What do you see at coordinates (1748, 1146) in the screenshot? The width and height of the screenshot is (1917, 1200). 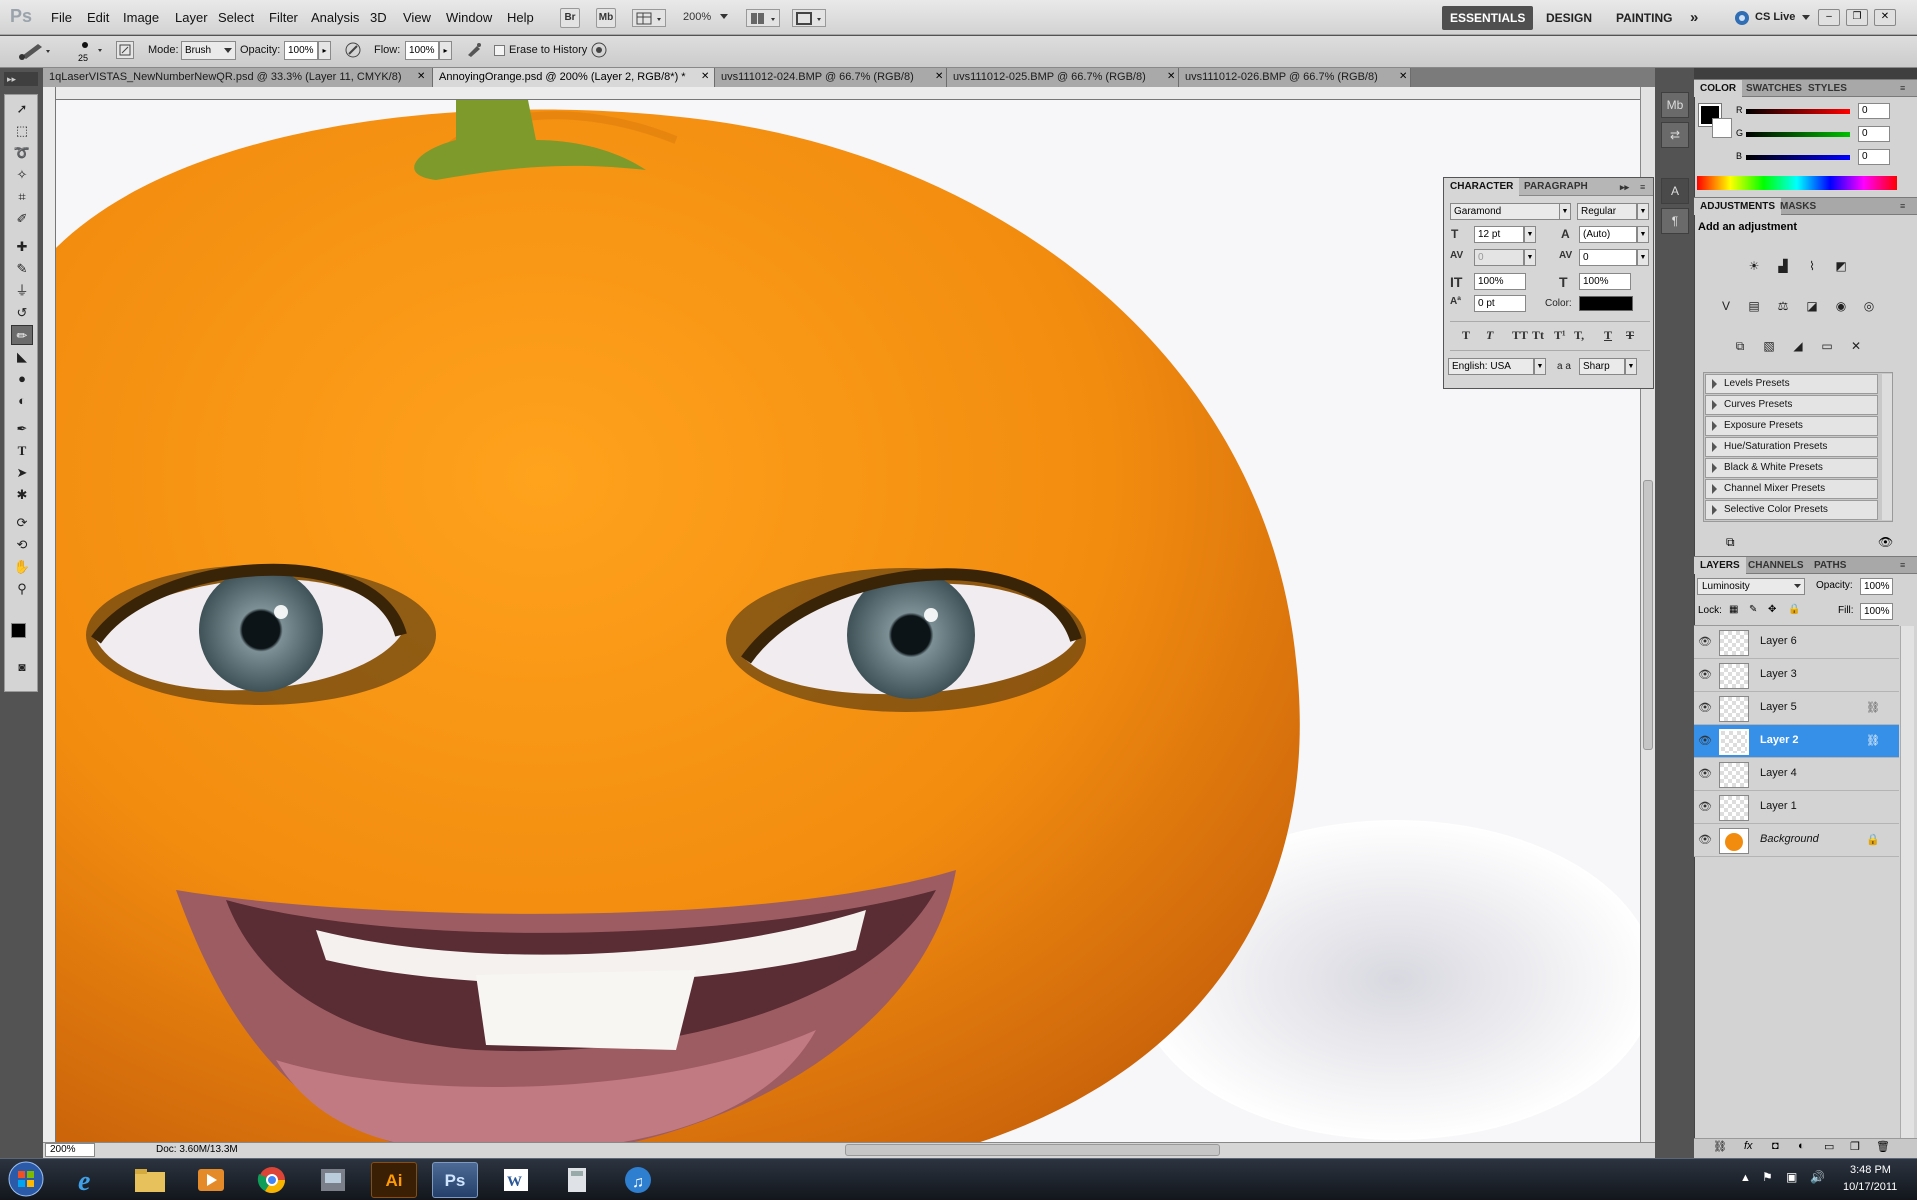 I see `layer-style-icon: fx` at bounding box center [1748, 1146].